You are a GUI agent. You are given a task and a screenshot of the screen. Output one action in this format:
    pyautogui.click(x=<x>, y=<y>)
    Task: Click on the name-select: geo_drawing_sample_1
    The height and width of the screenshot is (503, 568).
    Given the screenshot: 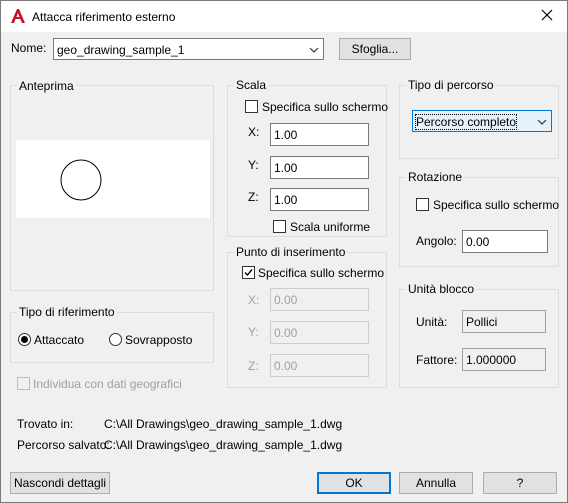 What is the action you would take?
    pyautogui.click(x=188, y=49)
    